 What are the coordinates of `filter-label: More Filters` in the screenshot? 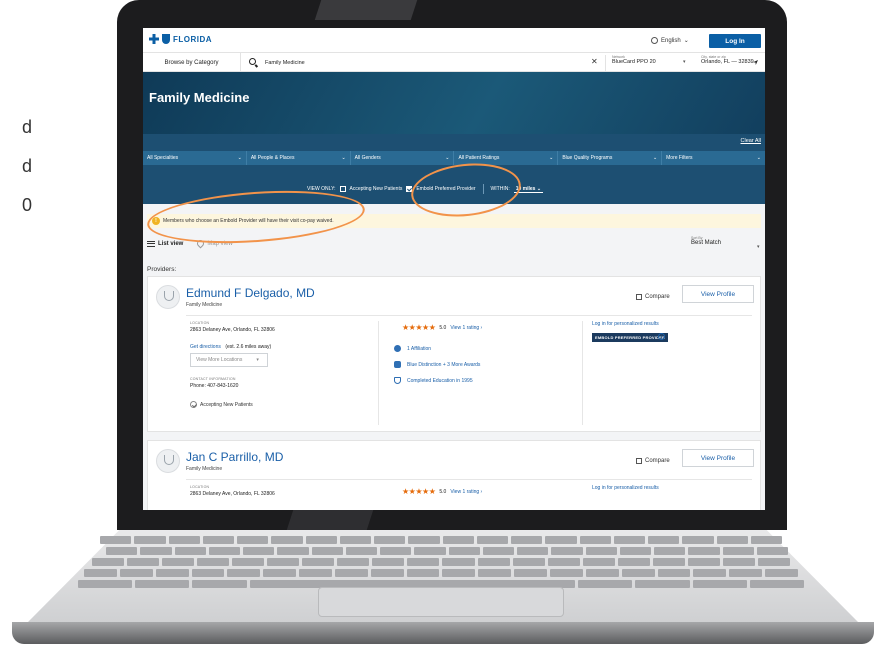 It's located at (679, 158).